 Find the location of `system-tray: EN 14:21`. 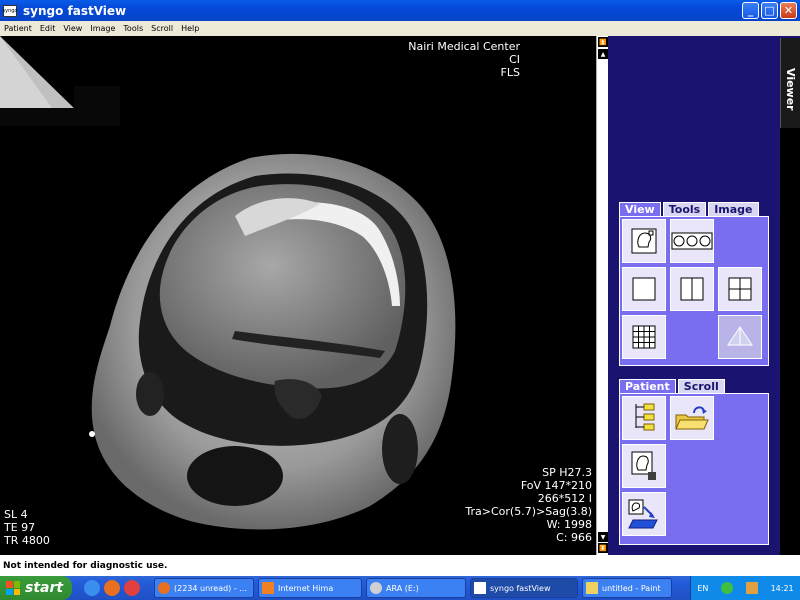

system-tray: EN 14:21 is located at coordinates (745, 588).